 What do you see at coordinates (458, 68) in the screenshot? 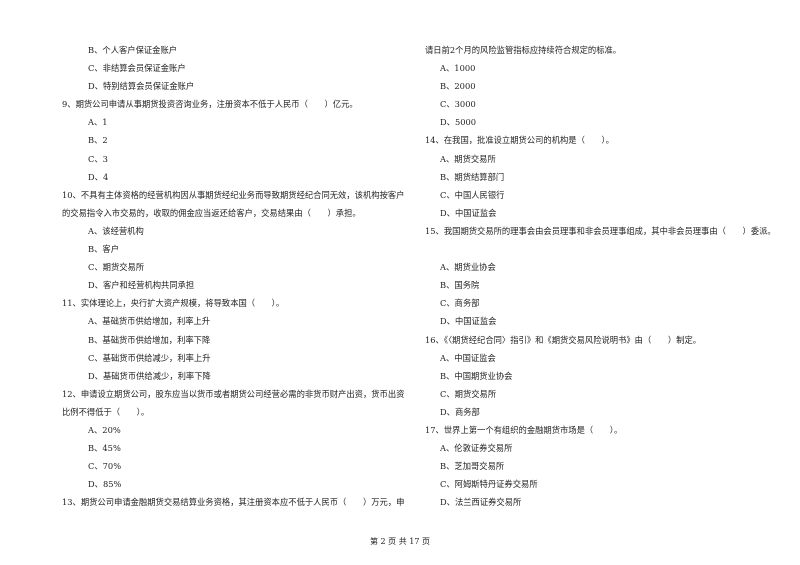
I see `answer-option: A、1000` at bounding box center [458, 68].